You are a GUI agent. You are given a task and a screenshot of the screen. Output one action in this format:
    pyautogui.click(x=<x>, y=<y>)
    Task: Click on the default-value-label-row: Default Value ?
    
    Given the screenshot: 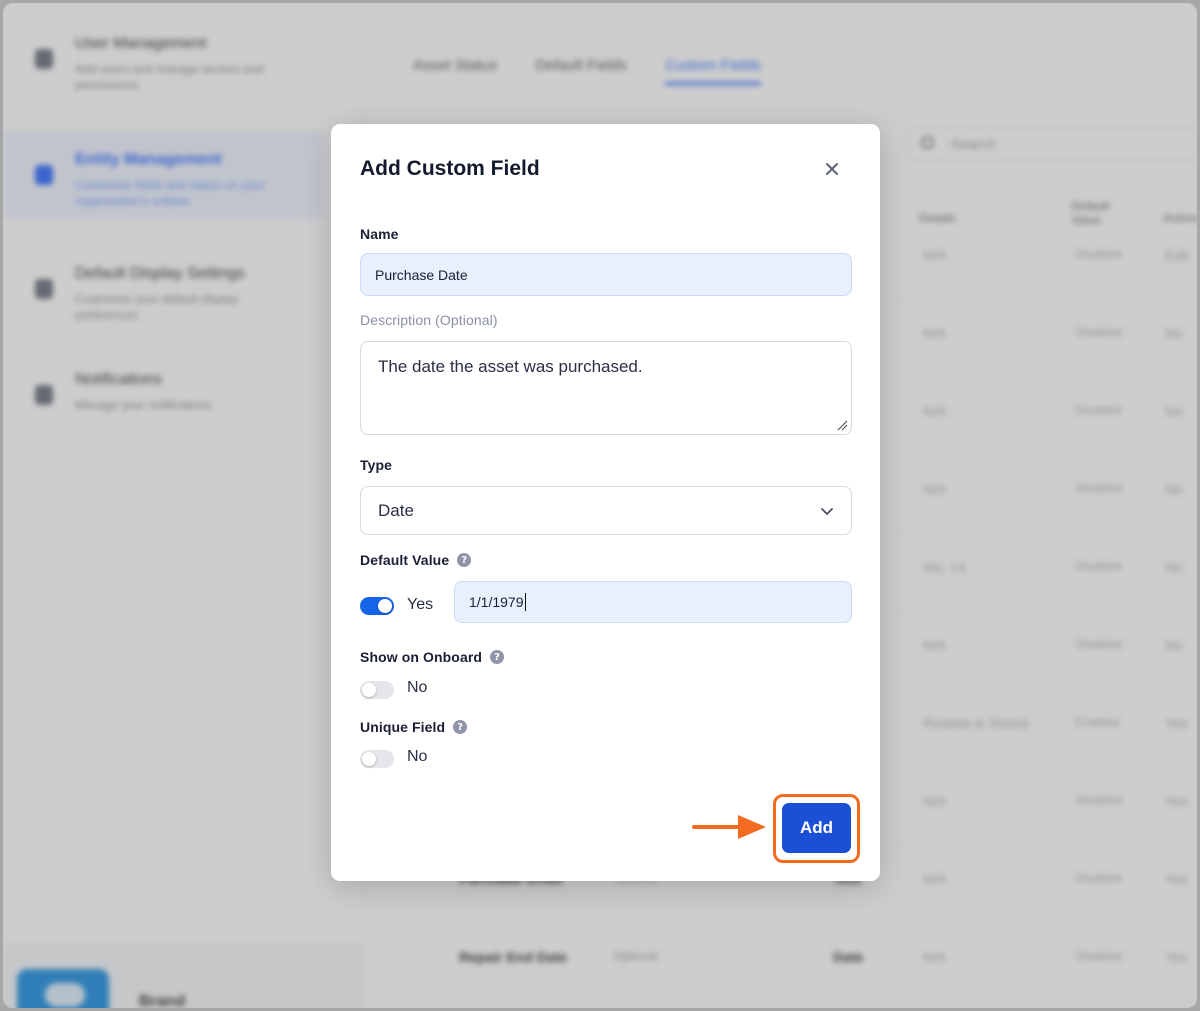 What is the action you would take?
    pyautogui.click(x=416, y=560)
    